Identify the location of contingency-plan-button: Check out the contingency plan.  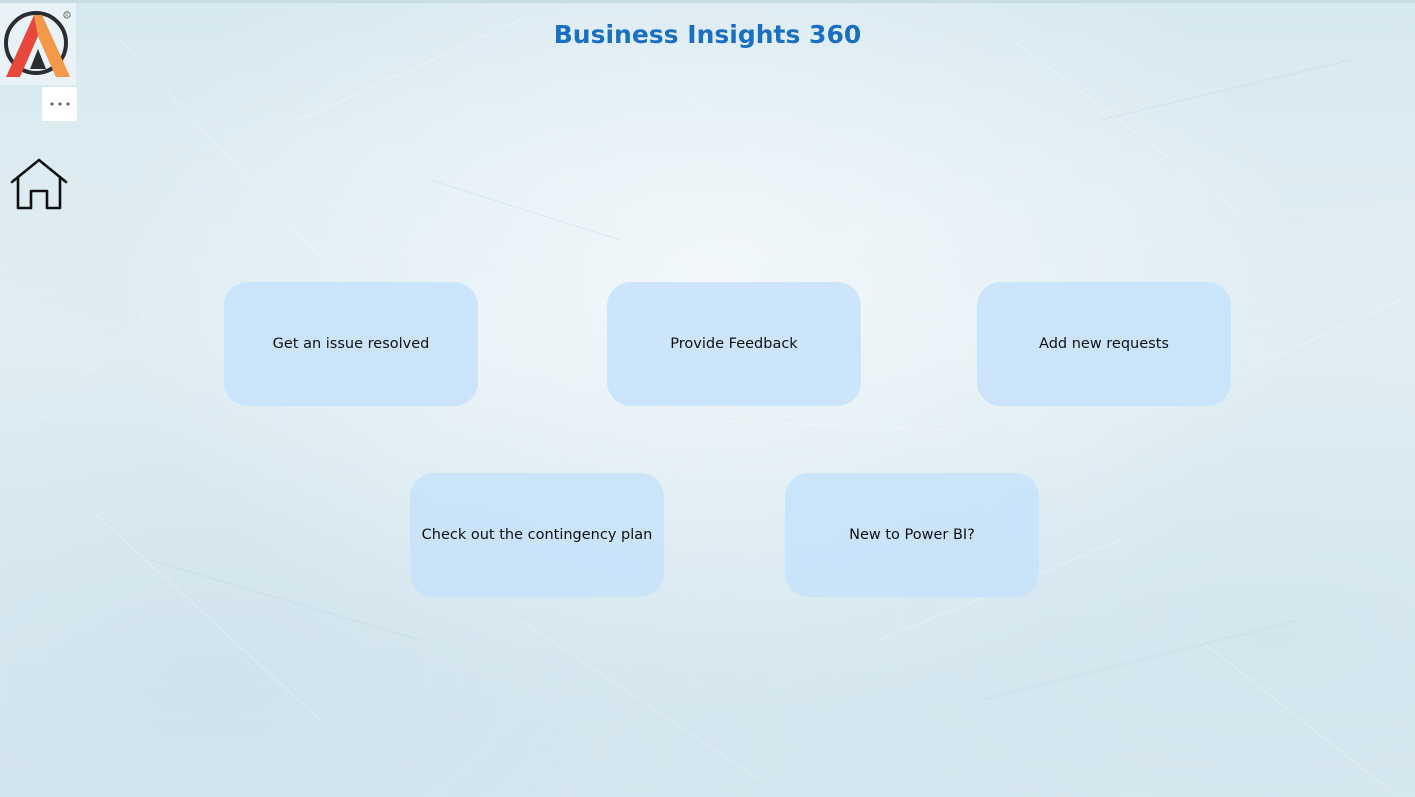
(537, 535).